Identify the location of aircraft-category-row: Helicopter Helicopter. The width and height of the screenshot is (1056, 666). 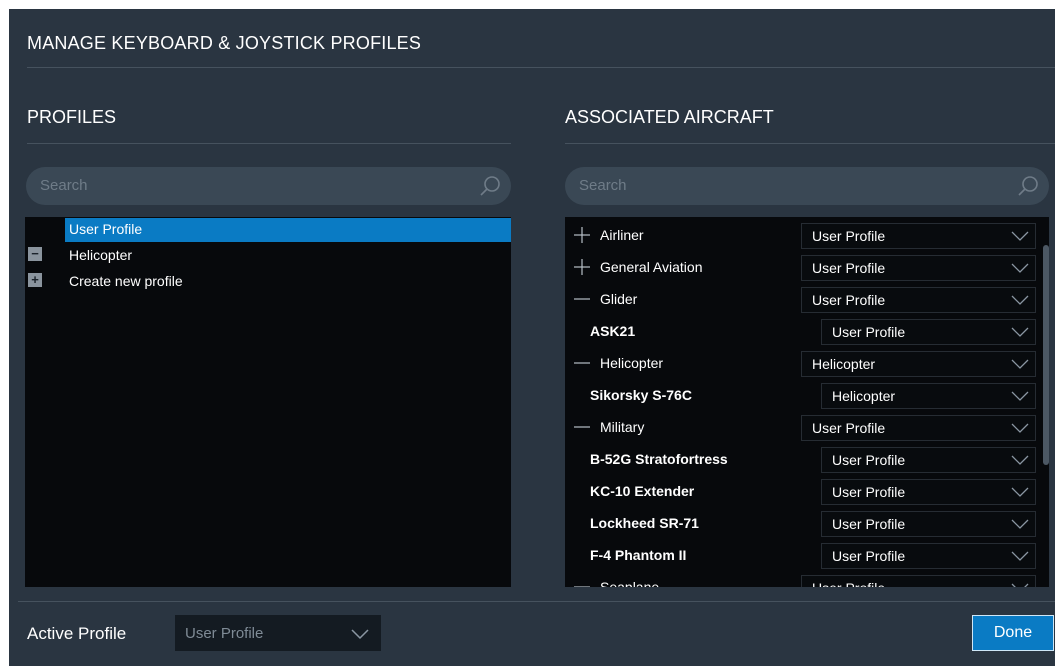
(800, 363).